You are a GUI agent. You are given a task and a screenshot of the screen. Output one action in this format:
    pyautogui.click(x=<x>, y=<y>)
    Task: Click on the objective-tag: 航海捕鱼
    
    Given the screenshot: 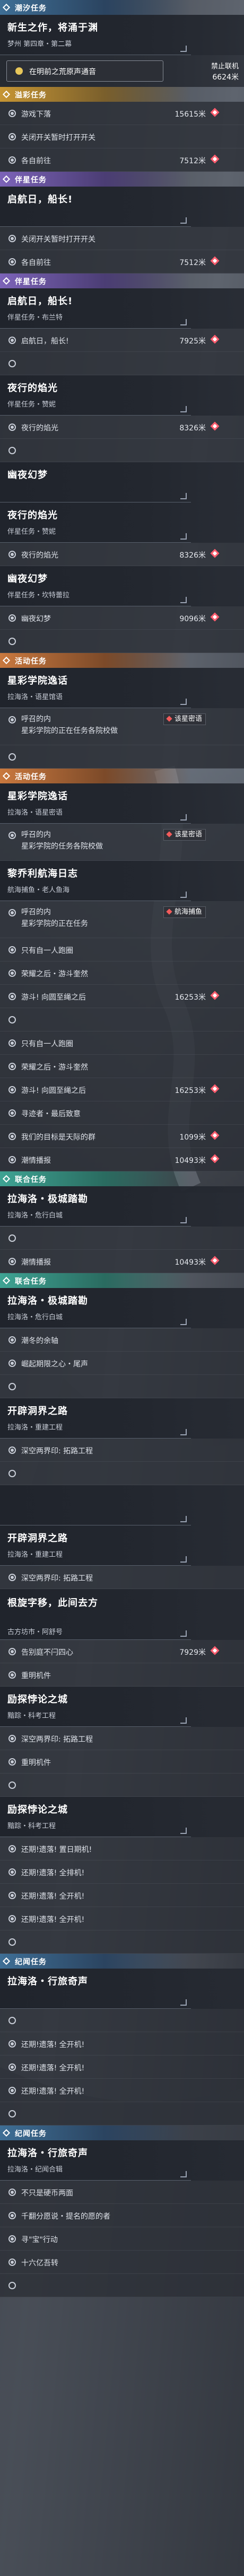 What is the action you would take?
    pyautogui.click(x=185, y=912)
    